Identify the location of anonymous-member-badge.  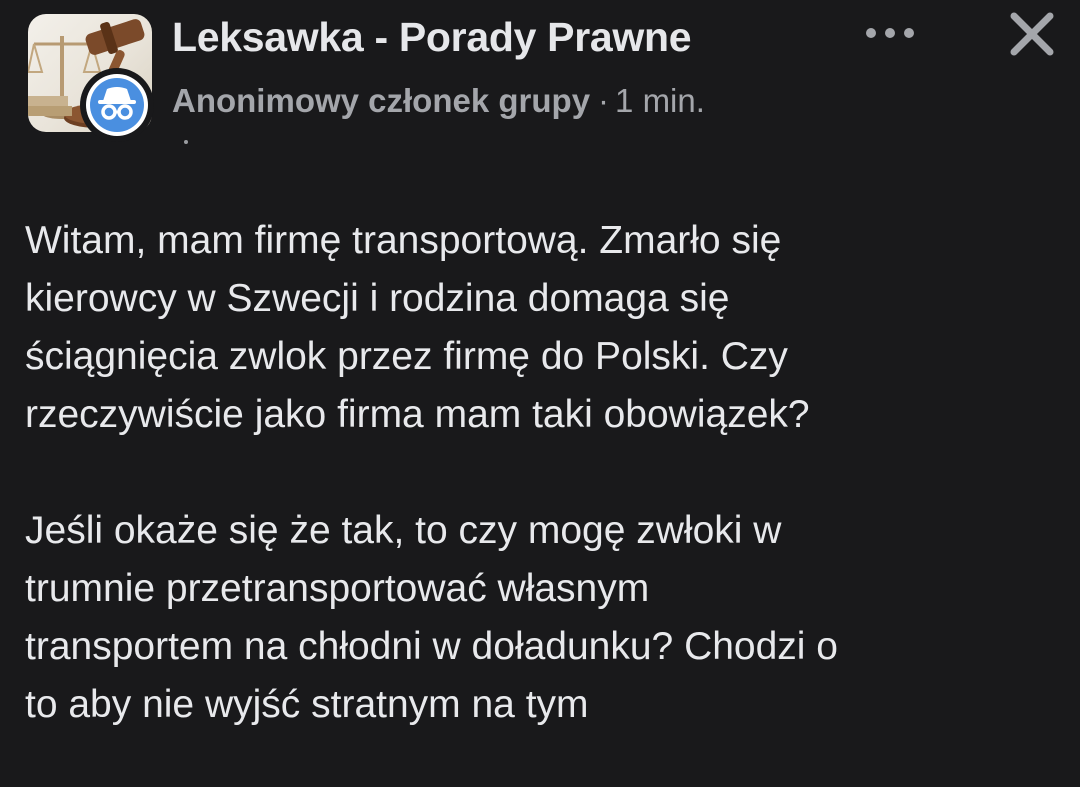
(117, 105).